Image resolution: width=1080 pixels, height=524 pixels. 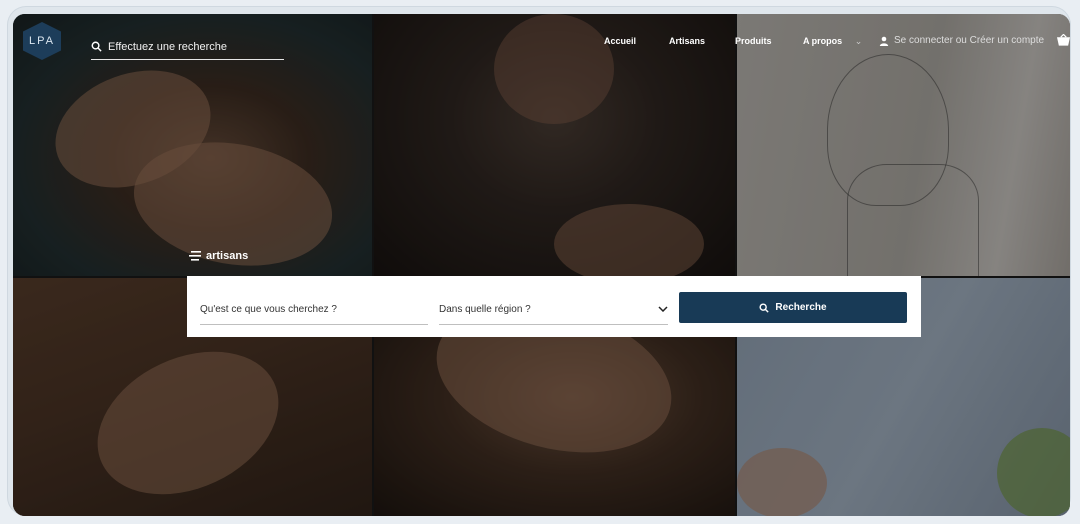 I want to click on search-submit-label: Recherche, so click(x=801, y=307).